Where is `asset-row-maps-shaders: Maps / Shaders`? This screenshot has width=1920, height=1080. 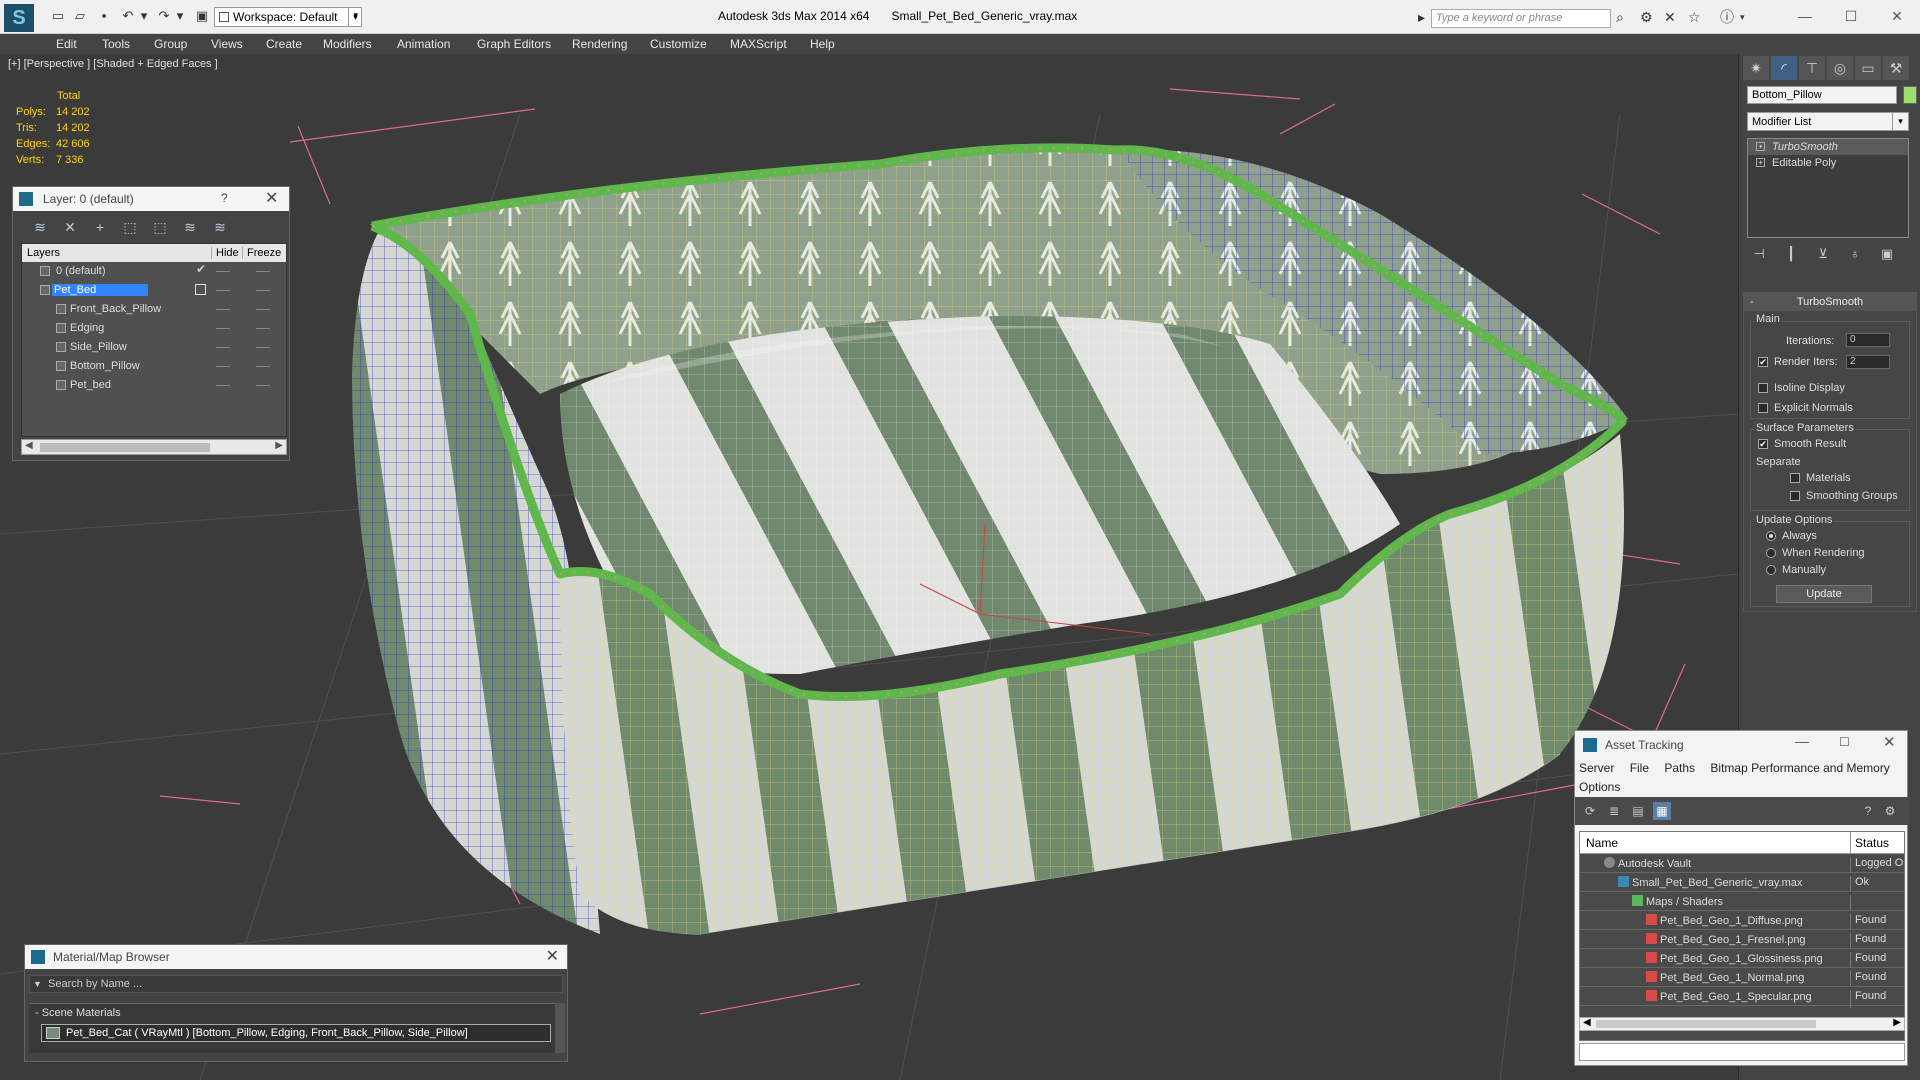 asset-row-maps-shaders: Maps / Shaders is located at coordinates (1742, 902).